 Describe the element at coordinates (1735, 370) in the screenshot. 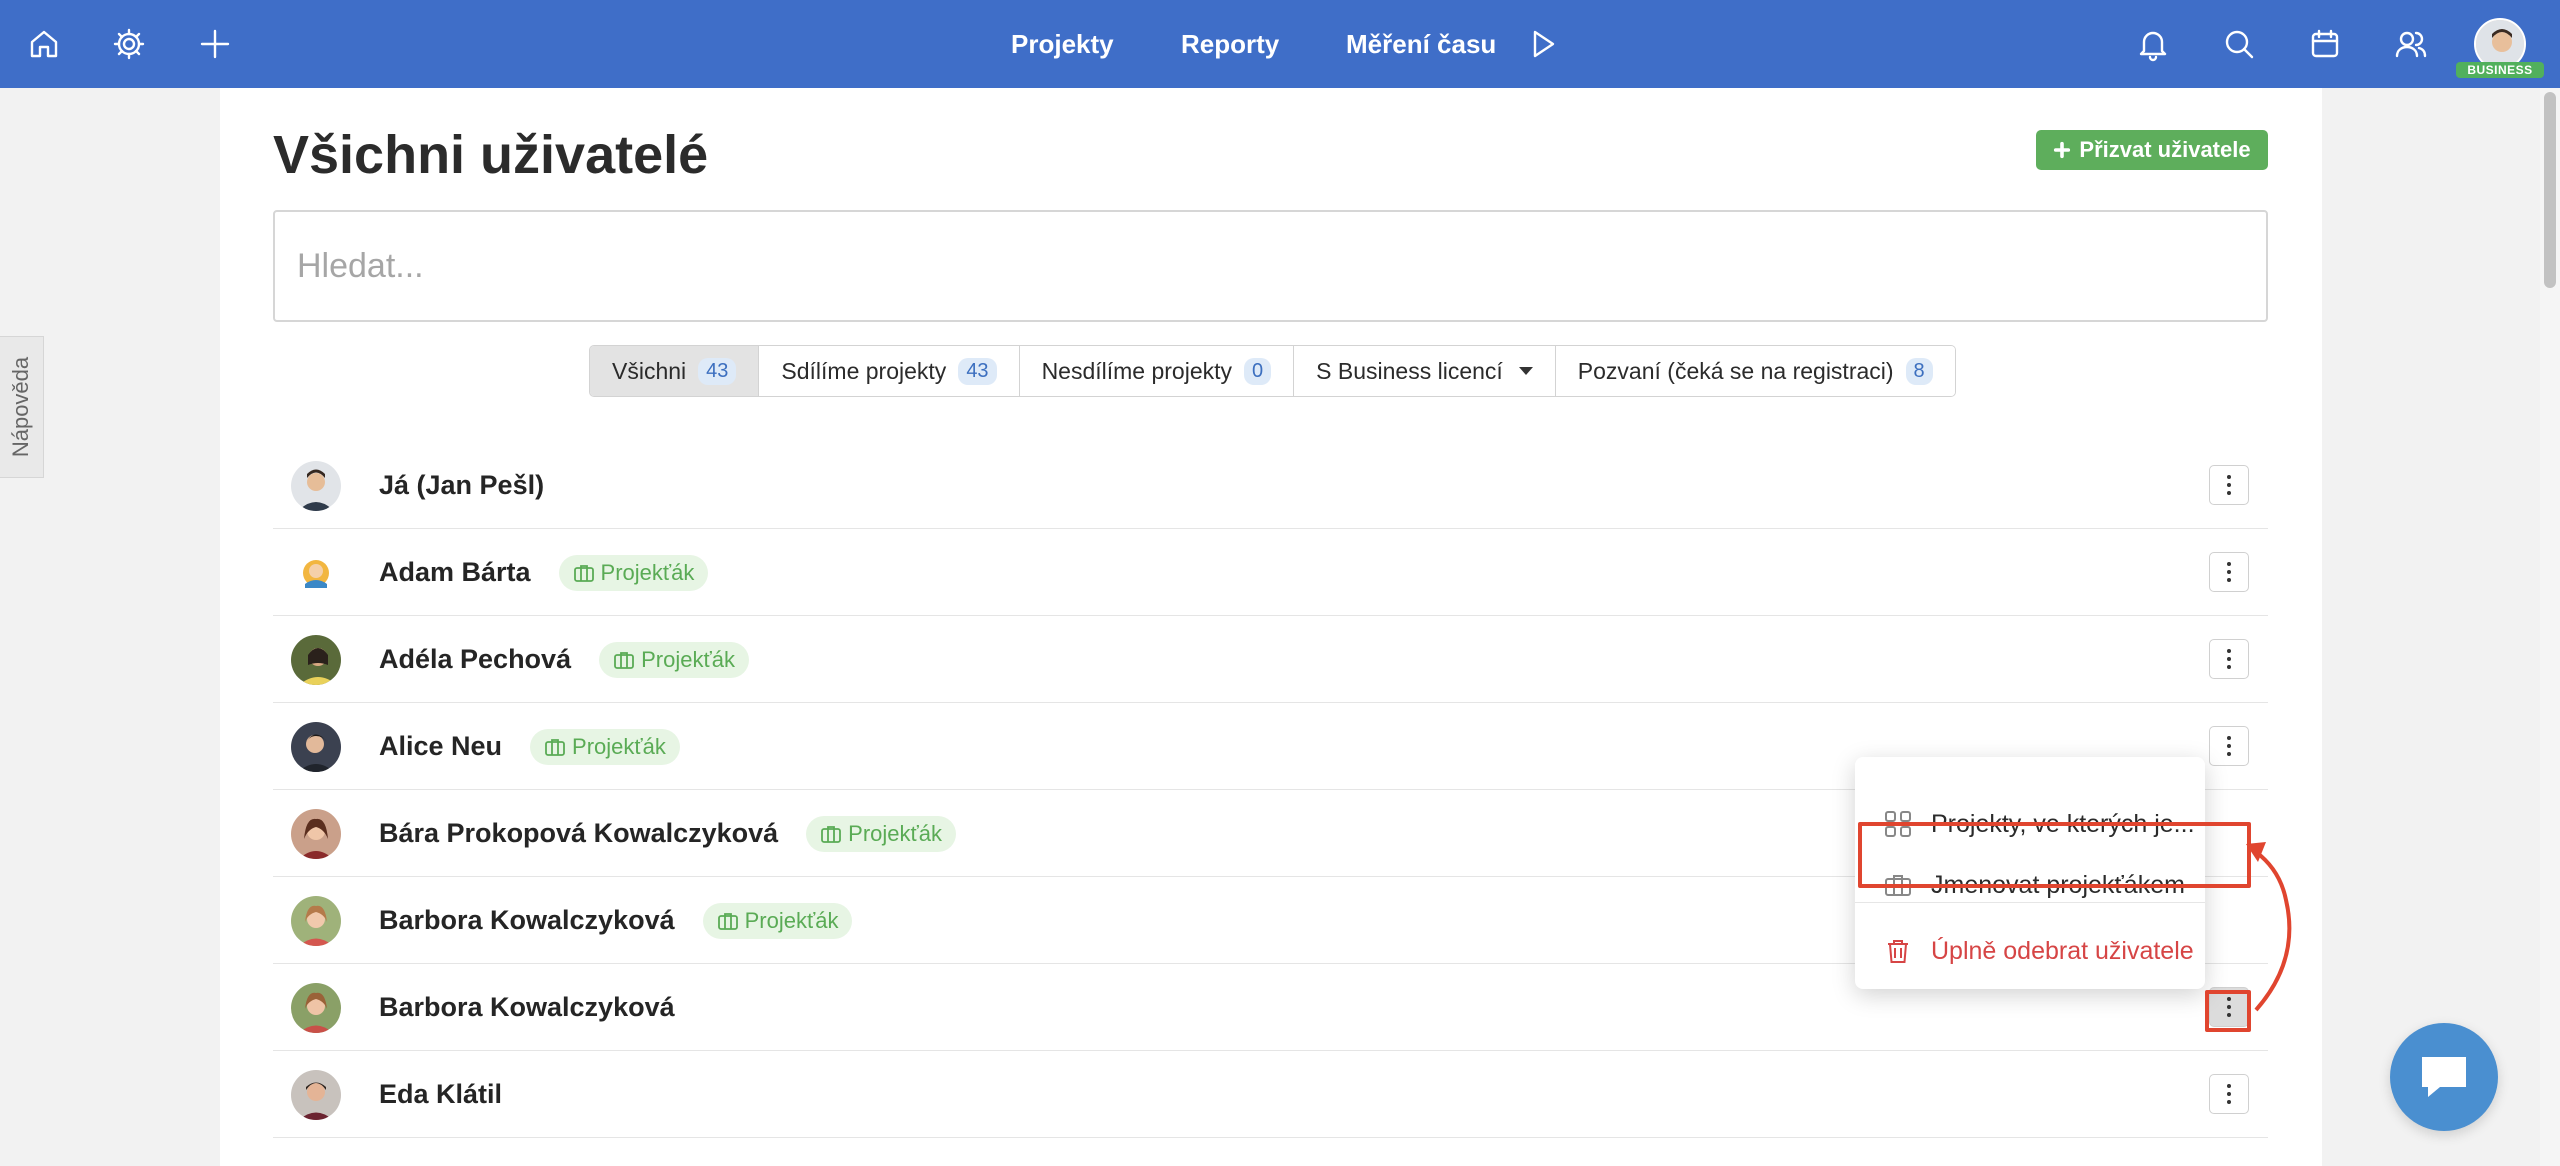

I see `filter-label: Pozvaní (čeká se na registraci)` at that location.